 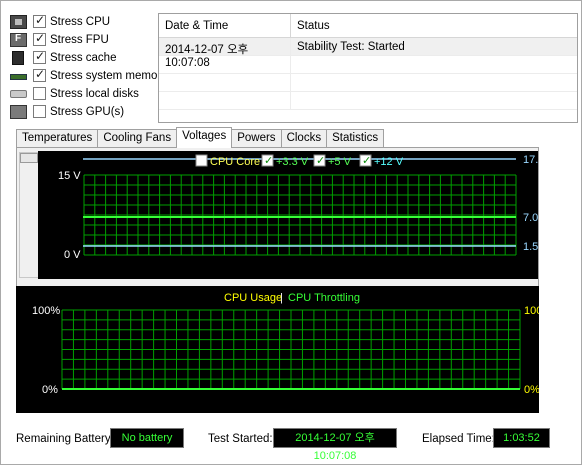 I want to click on y-axis-top-label: 15 V, so click(x=69, y=176).